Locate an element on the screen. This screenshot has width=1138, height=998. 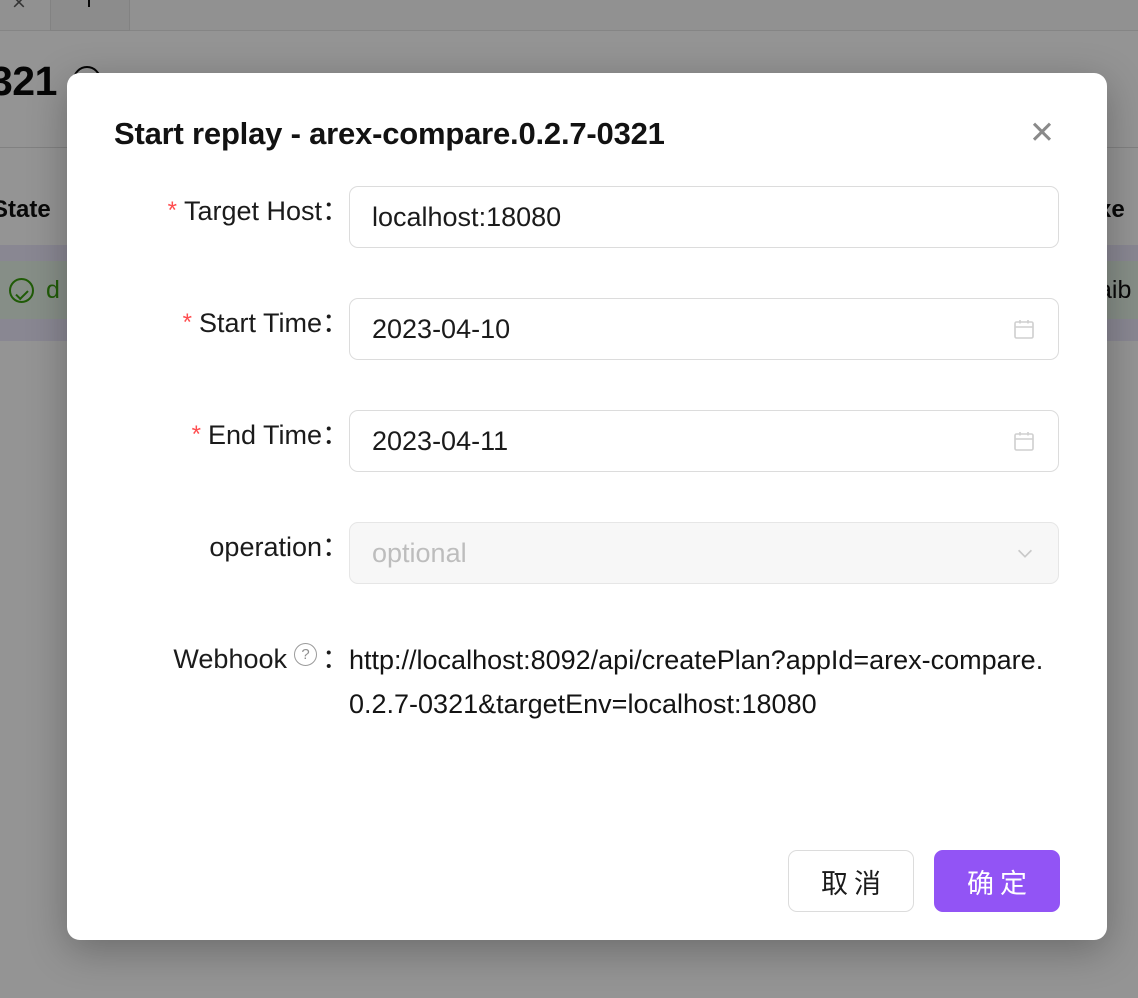
cancel-button: 取消 is located at coordinates (851, 881).